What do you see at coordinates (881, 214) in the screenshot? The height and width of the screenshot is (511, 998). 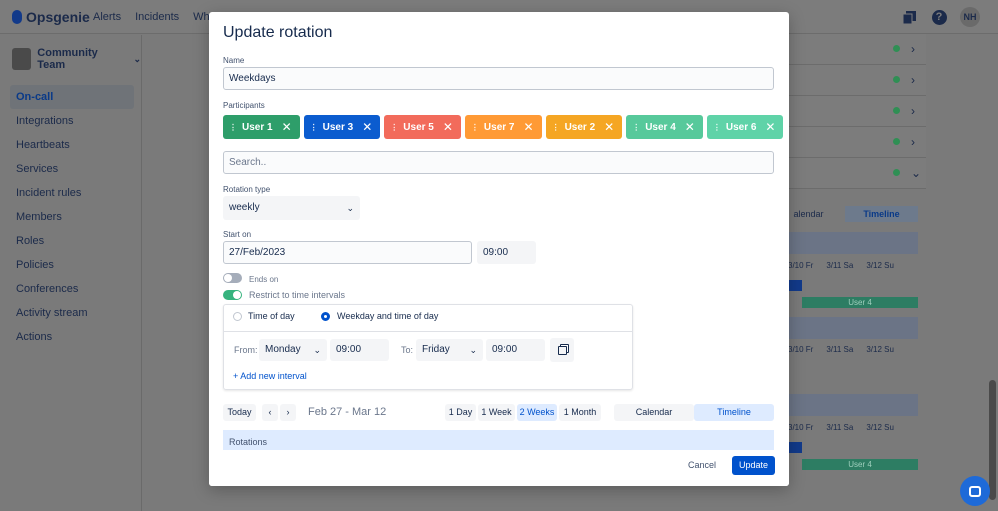 I see `tab-timeline-bg: Timeline` at bounding box center [881, 214].